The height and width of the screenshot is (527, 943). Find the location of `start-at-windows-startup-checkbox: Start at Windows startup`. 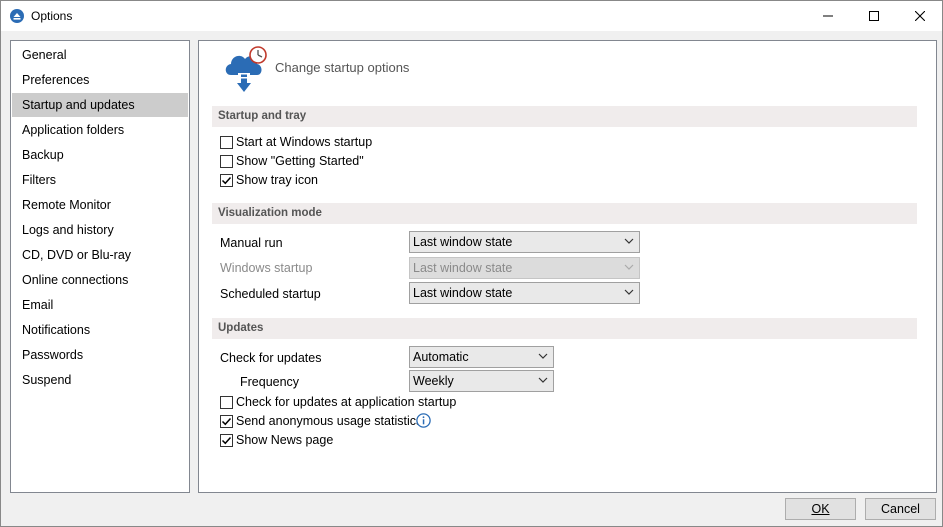

start-at-windows-startup-checkbox: Start at Windows startup is located at coordinates (296, 142).